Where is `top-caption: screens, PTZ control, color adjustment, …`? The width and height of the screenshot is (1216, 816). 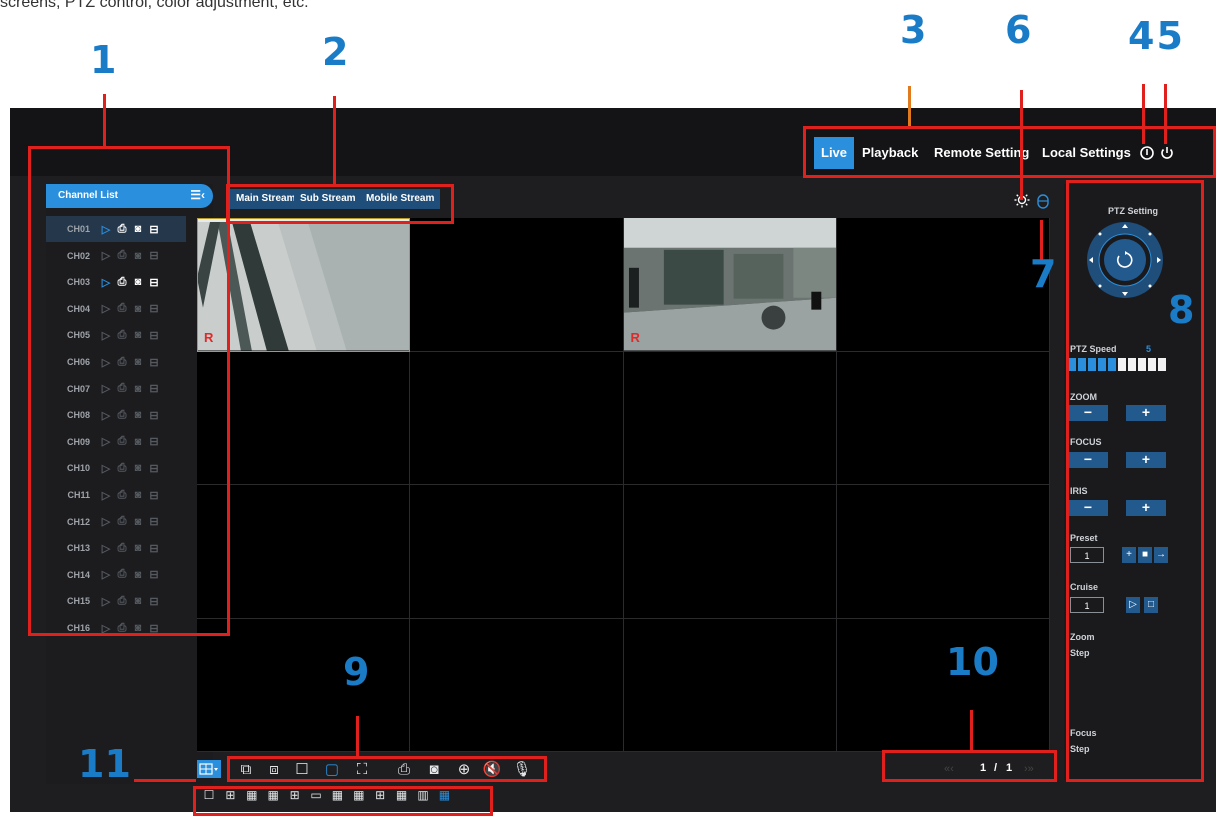
top-caption: screens, PTZ control, color adjustment, … is located at coordinates (154, 5).